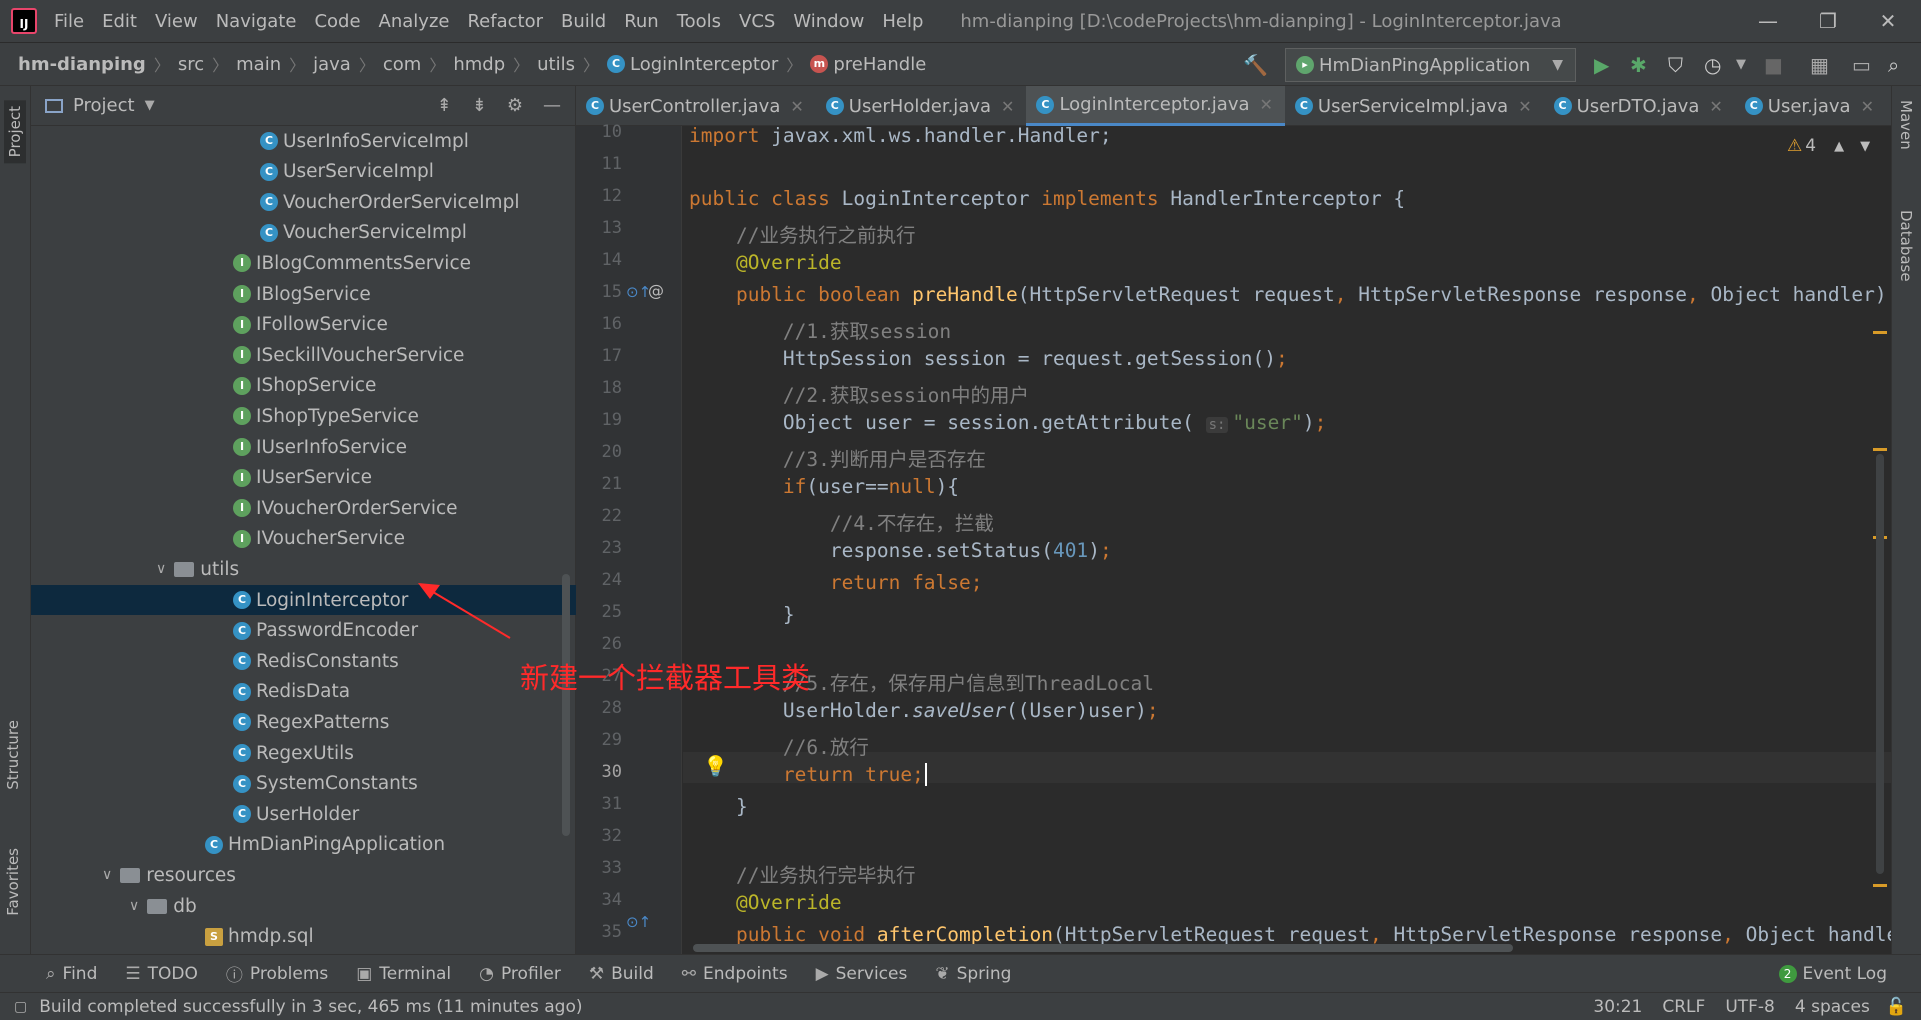  Describe the element at coordinates (1414, 106) in the screenshot. I see `editor-tab: C UserServiceImpl.java ✕` at that location.